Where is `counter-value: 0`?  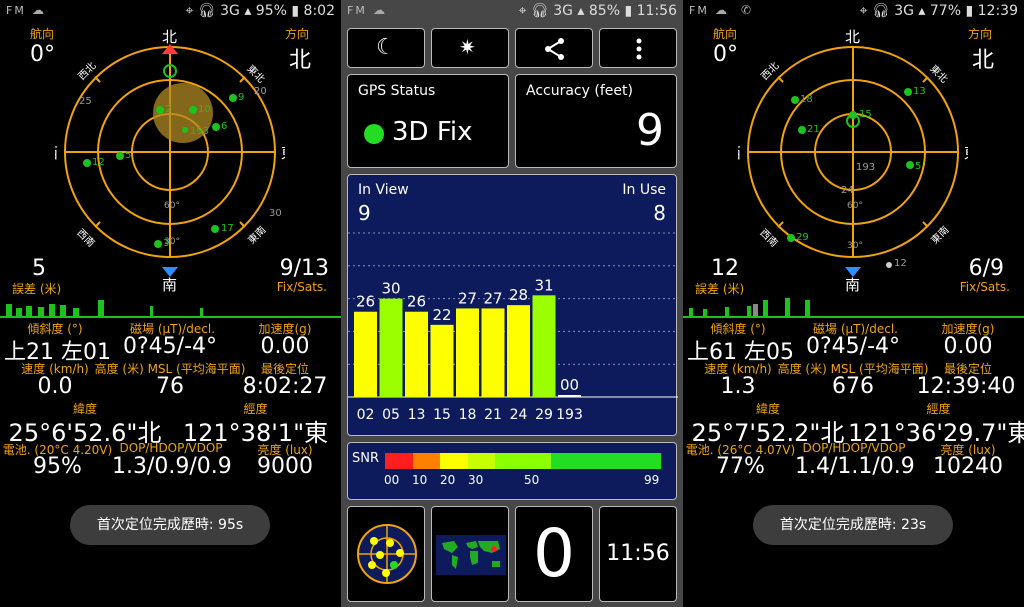
counter-value: 0 is located at coordinates (554, 553).